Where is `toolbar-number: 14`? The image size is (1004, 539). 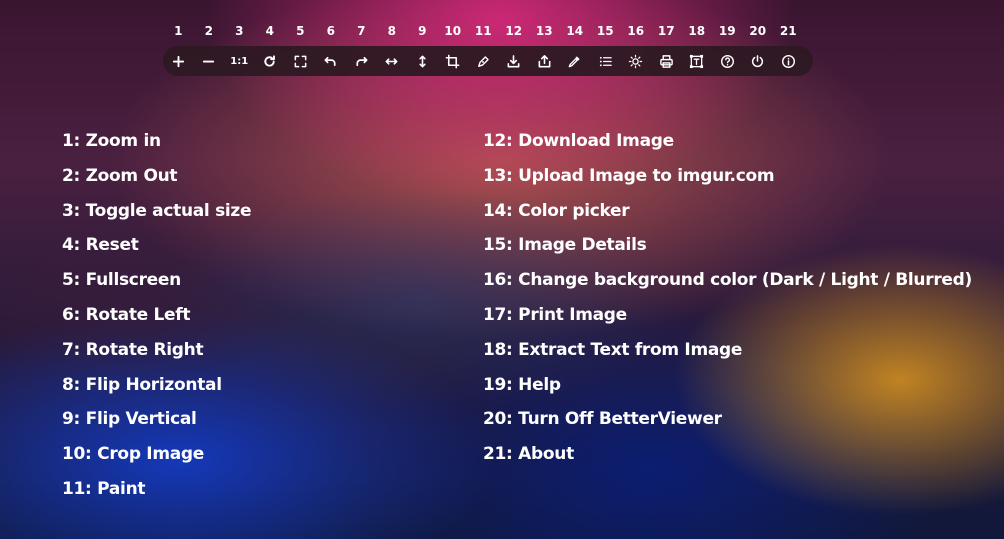 toolbar-number: 14 is located at coordinates (575, 31).